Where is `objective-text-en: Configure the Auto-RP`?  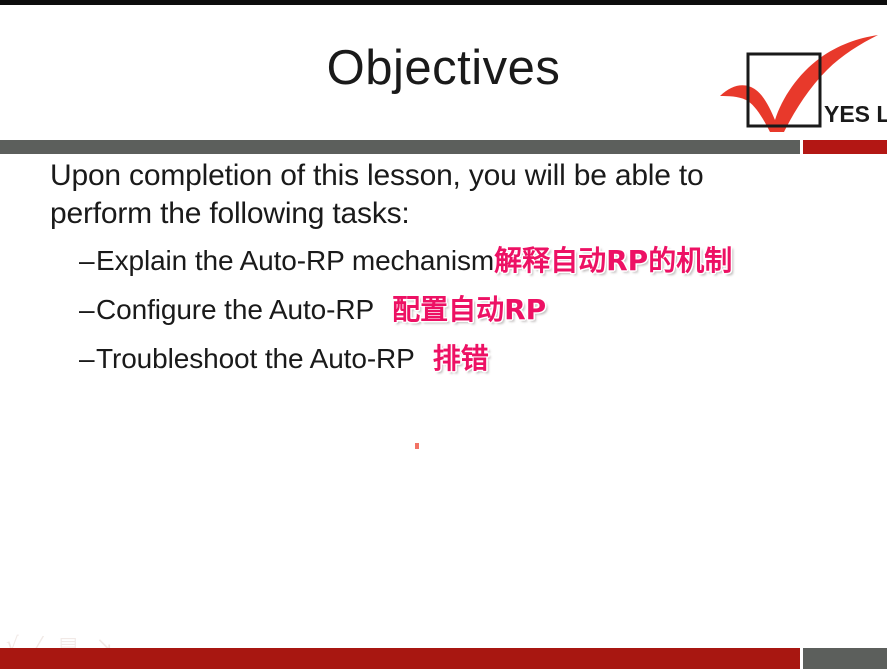 objective-text-en: Configure the Auto-RP is located at coordinates (235, 309).